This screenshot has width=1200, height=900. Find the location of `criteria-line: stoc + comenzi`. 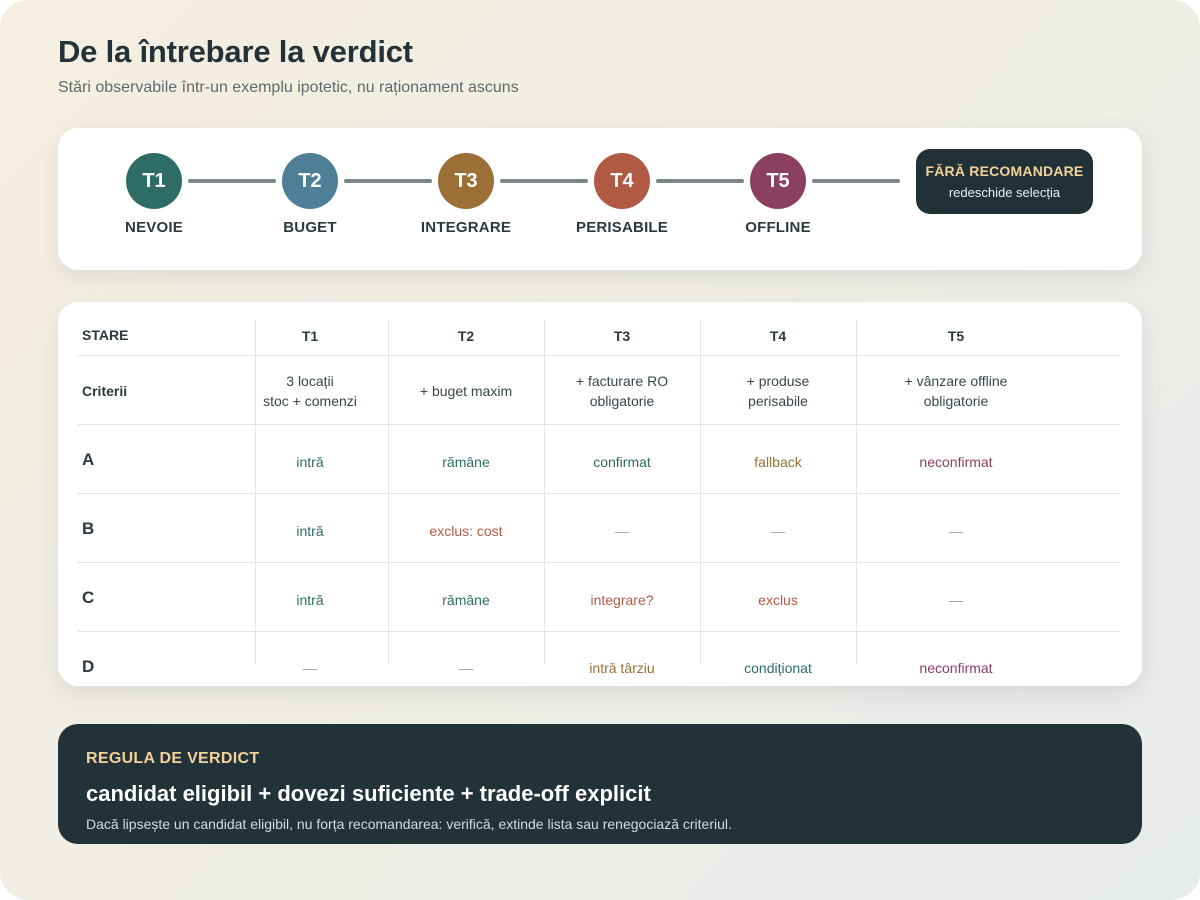

criteria-line: stoc + comenzi is located at coordinates (310, 401).